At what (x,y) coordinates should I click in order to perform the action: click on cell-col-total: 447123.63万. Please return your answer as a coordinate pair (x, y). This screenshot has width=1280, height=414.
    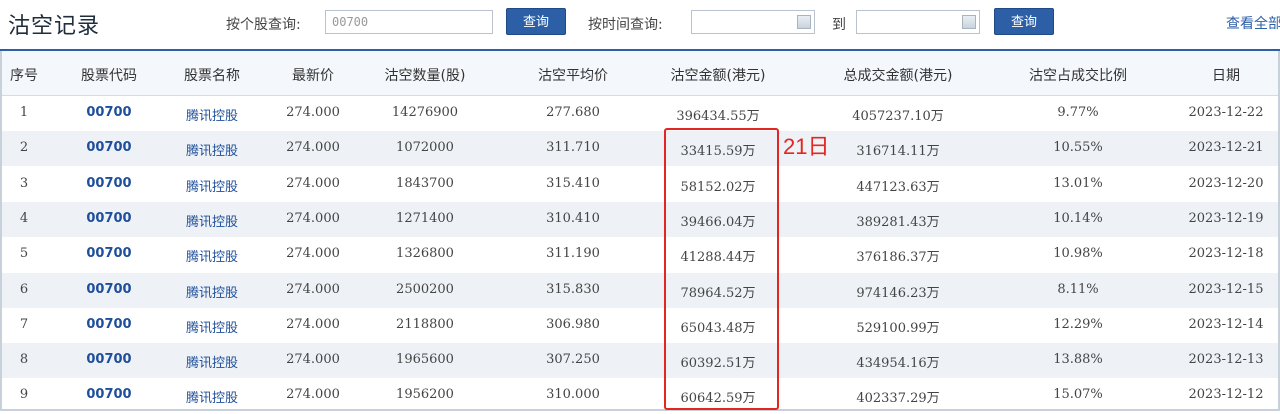
    Looking at the image, I should click on (898, 187).